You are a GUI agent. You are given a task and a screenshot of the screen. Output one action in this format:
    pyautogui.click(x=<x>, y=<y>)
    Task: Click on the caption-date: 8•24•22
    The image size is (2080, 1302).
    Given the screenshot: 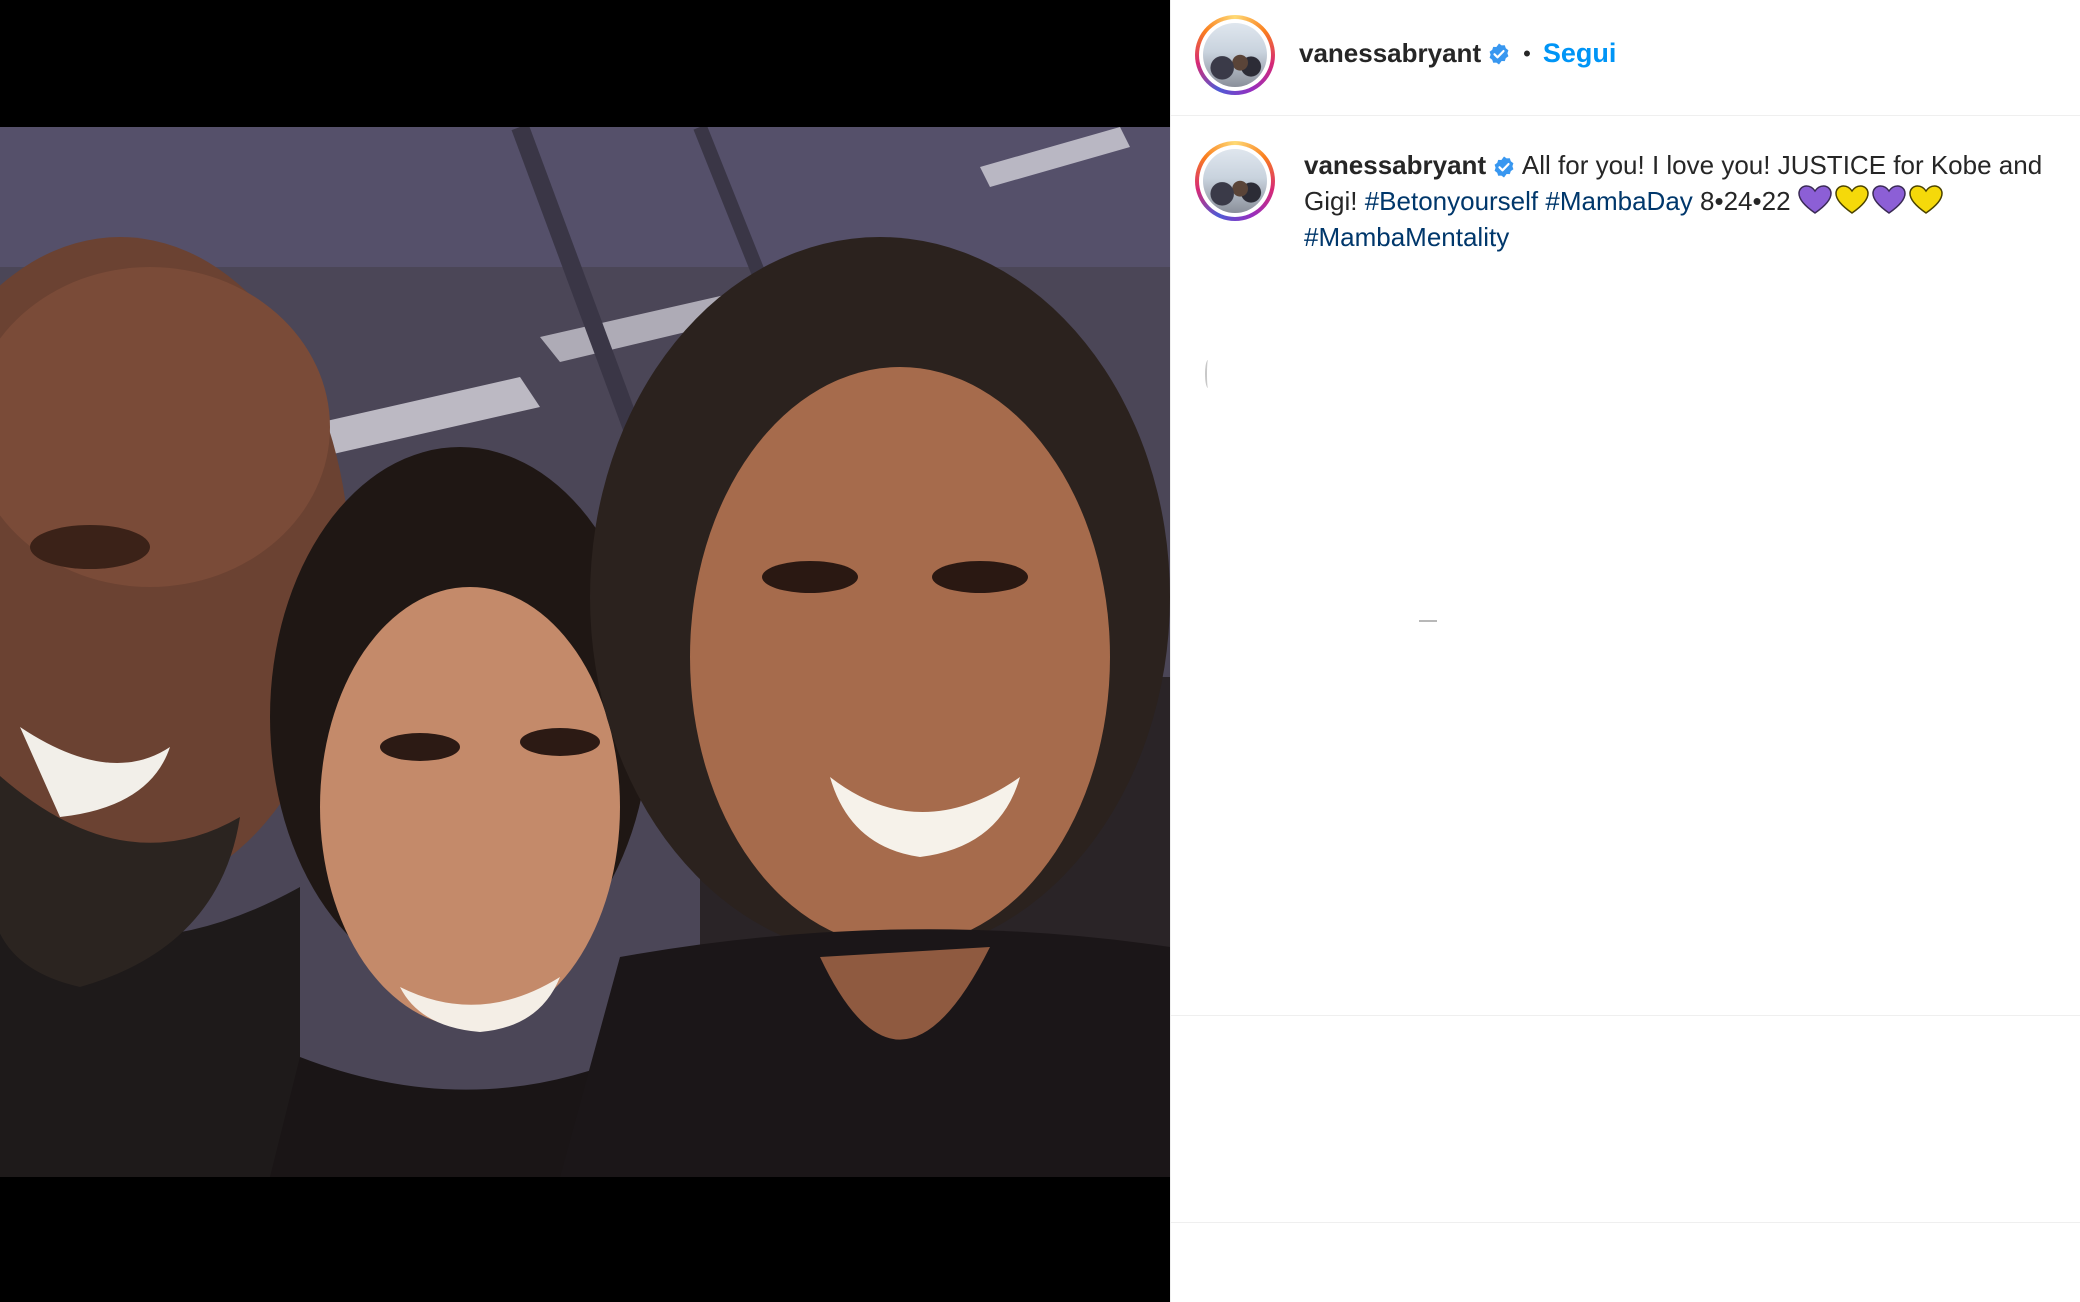 What is the action you would take?
    pyautogui.click(x=1745, y=201)
    